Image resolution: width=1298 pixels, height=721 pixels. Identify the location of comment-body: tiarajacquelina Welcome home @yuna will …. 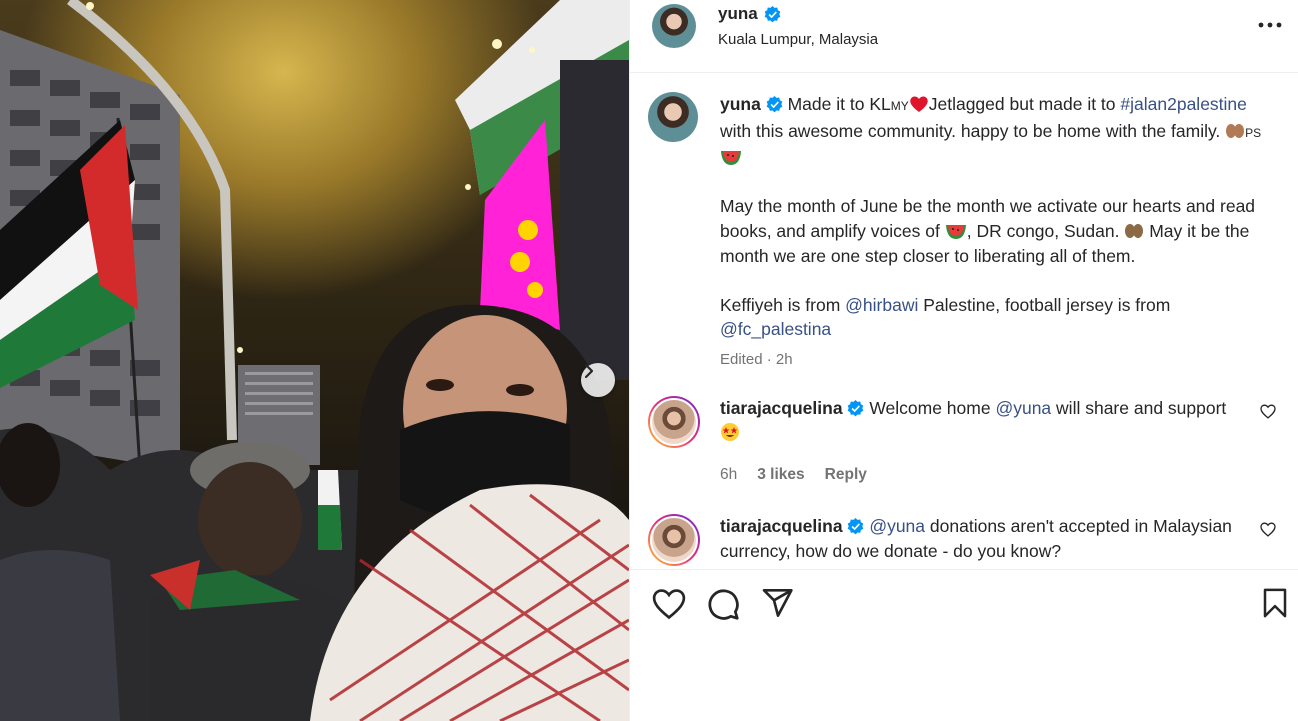
(980, 421).